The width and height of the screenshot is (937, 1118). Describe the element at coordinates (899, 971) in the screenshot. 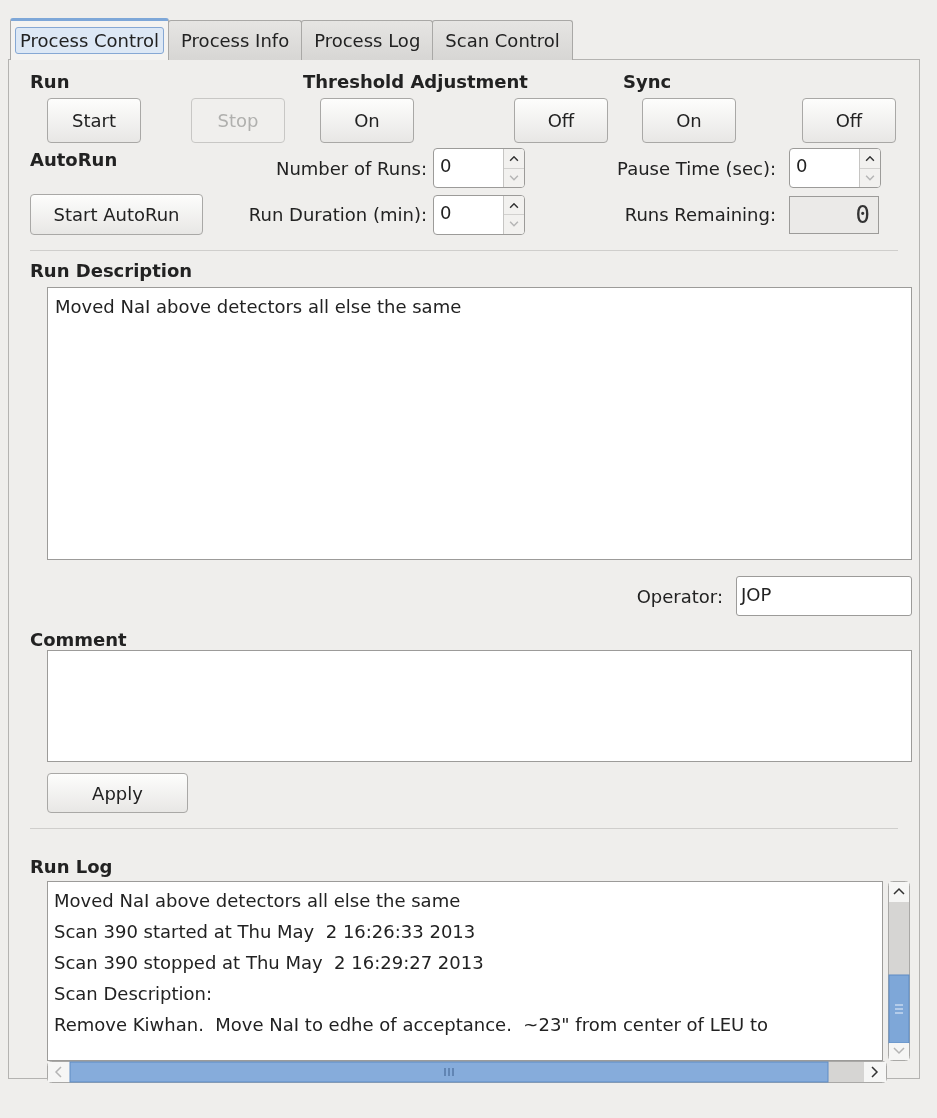

I see `vertical-scrollbar` at that location.